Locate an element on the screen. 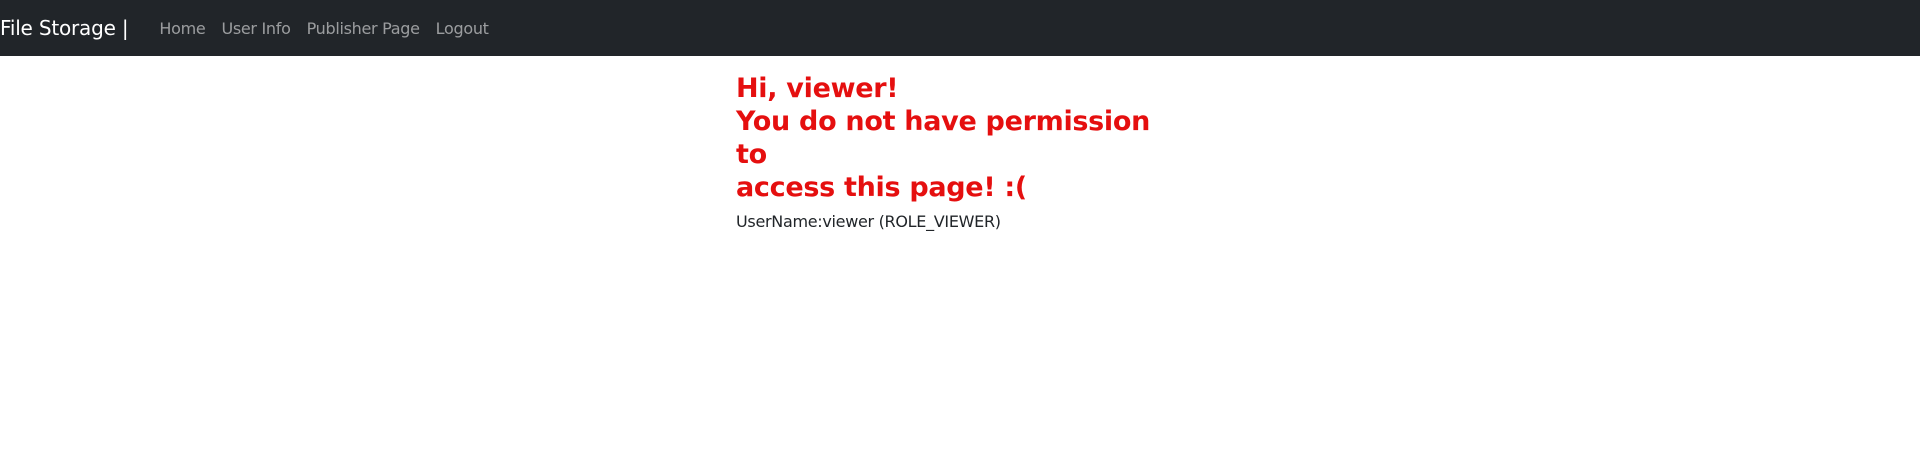  permission-message-line2: access this page! :( is located at coordinates (881, 187).